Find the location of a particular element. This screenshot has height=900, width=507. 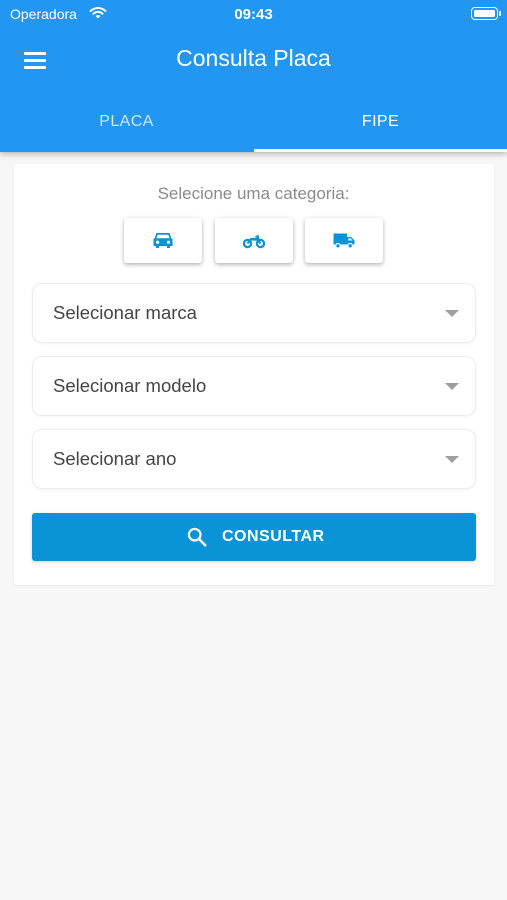

select-modelo: Selecionar modelo is located at coordinates (254, 386).